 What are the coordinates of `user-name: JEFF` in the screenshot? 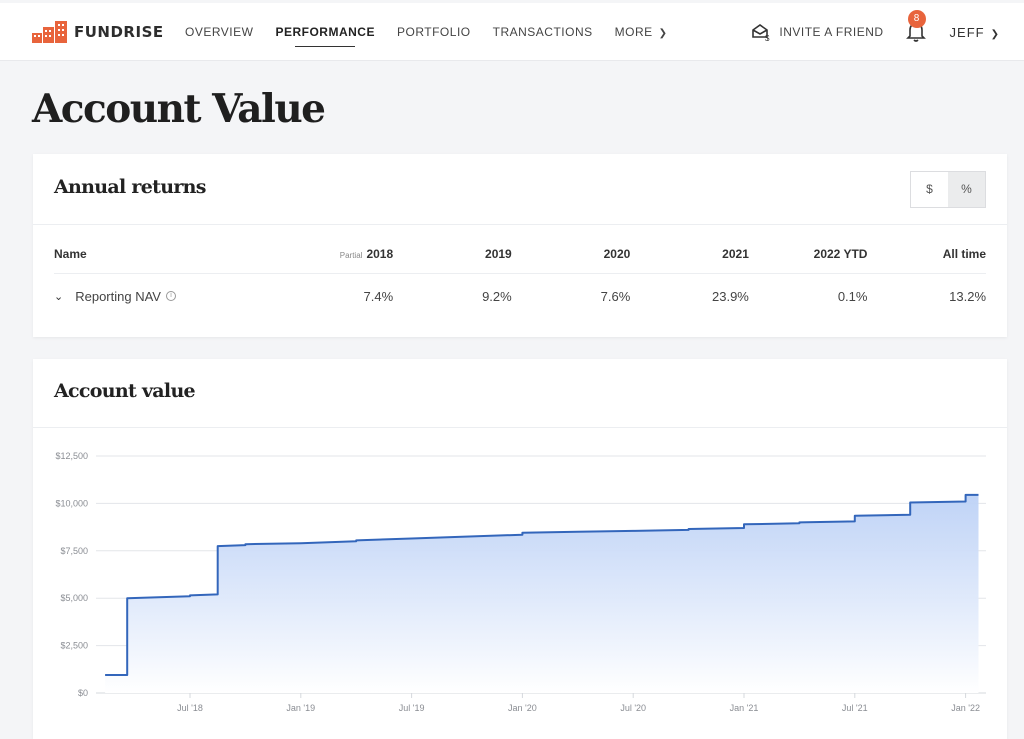 It's located at (967, 32).